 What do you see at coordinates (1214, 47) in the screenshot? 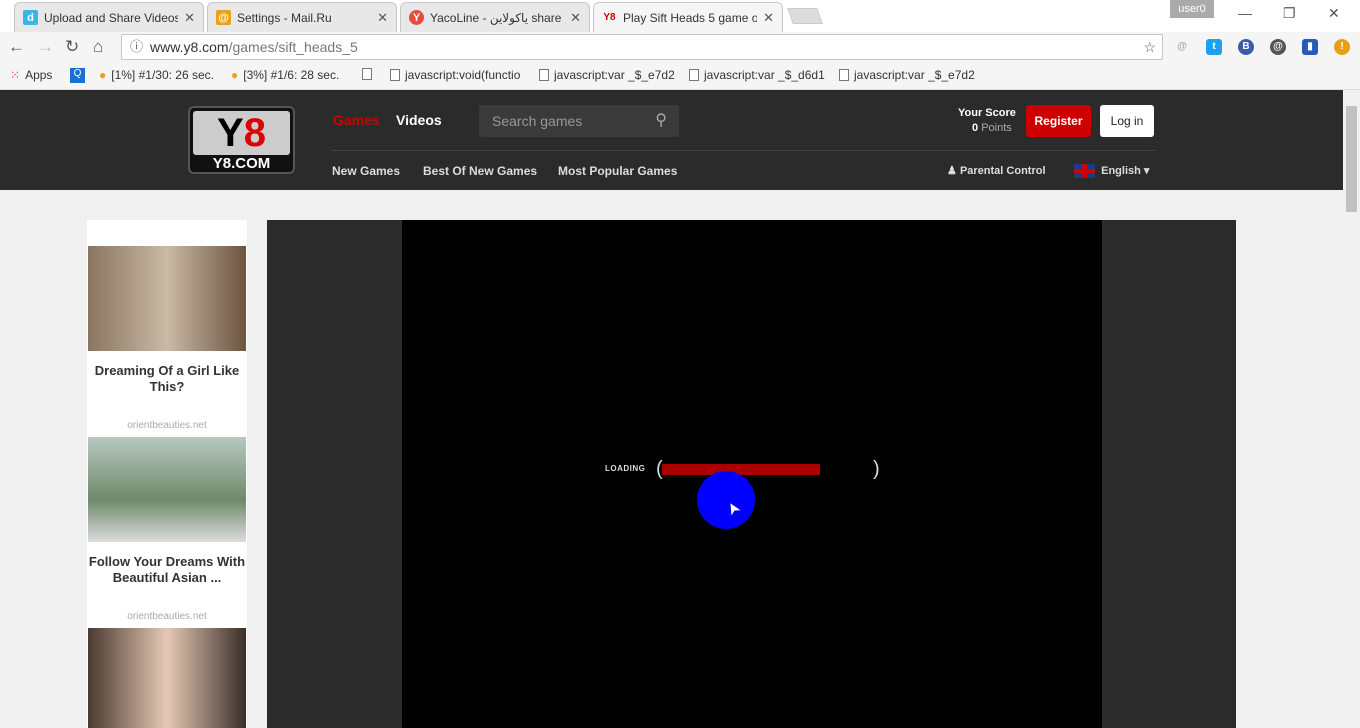
I see `twitter-ext-icon: t` at bounding box center [1214, 47].